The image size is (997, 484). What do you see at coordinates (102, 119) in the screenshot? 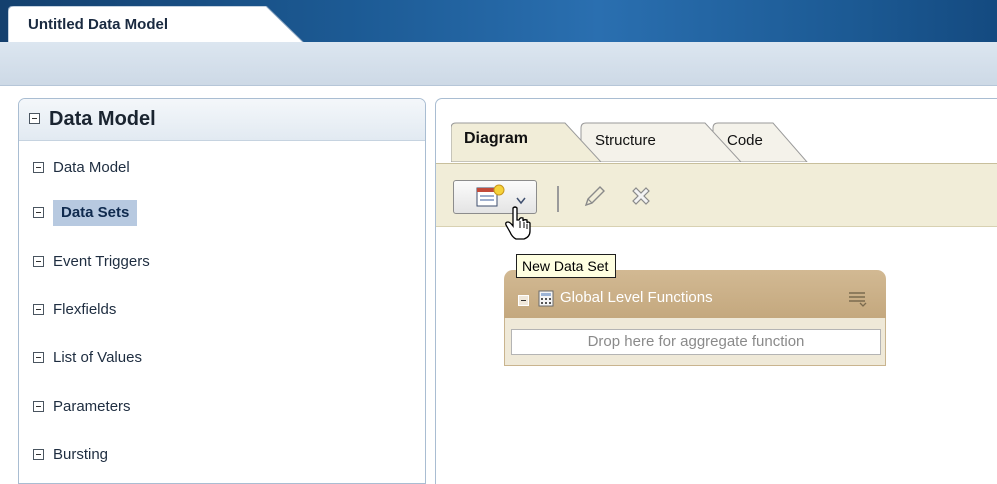
I see `panel-title: Data Model` at bounding box center [102, 119].